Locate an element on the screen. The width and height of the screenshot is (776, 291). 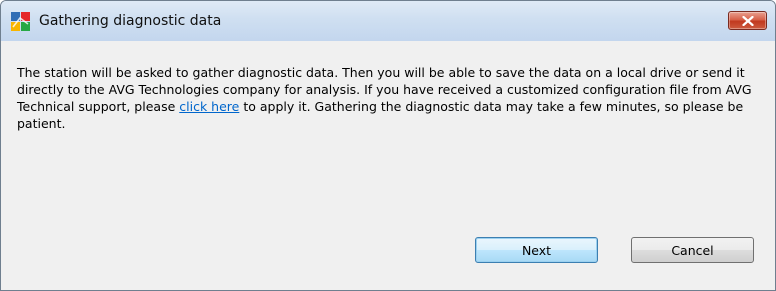
cancel-button: Cancel is located at coordinates (692, 250).